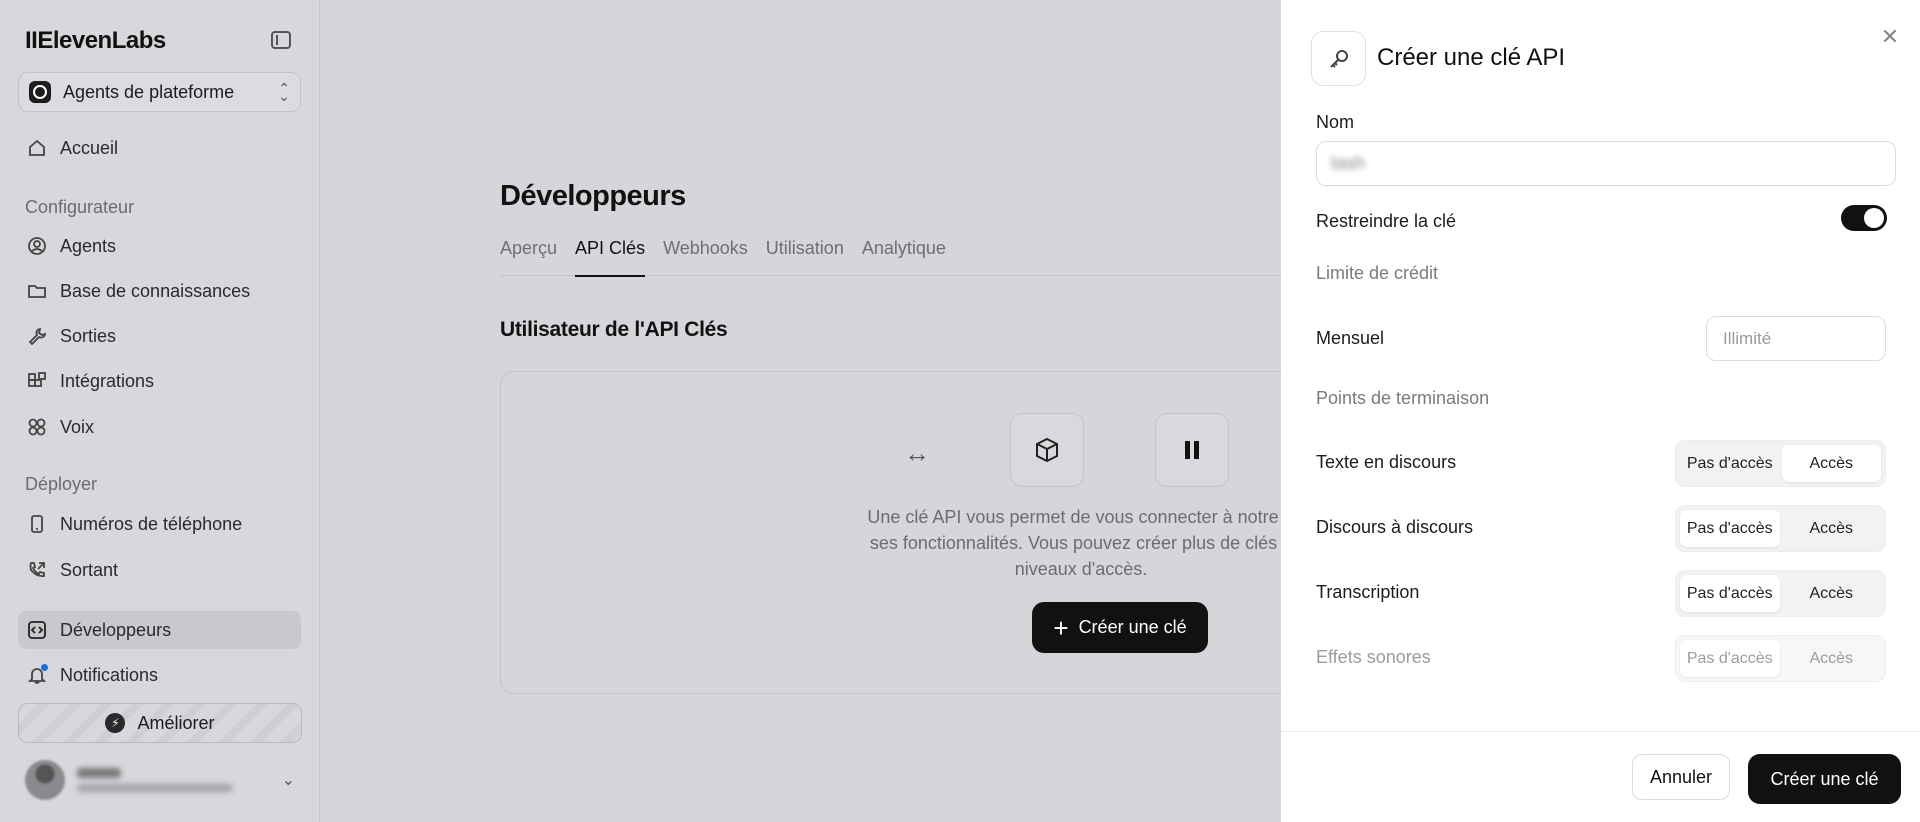 This screenshot has width=1920, height=822. Describe the element at coordinates (1864, 218) in the screenshot. I see `restrict-key-toggle` at that location.